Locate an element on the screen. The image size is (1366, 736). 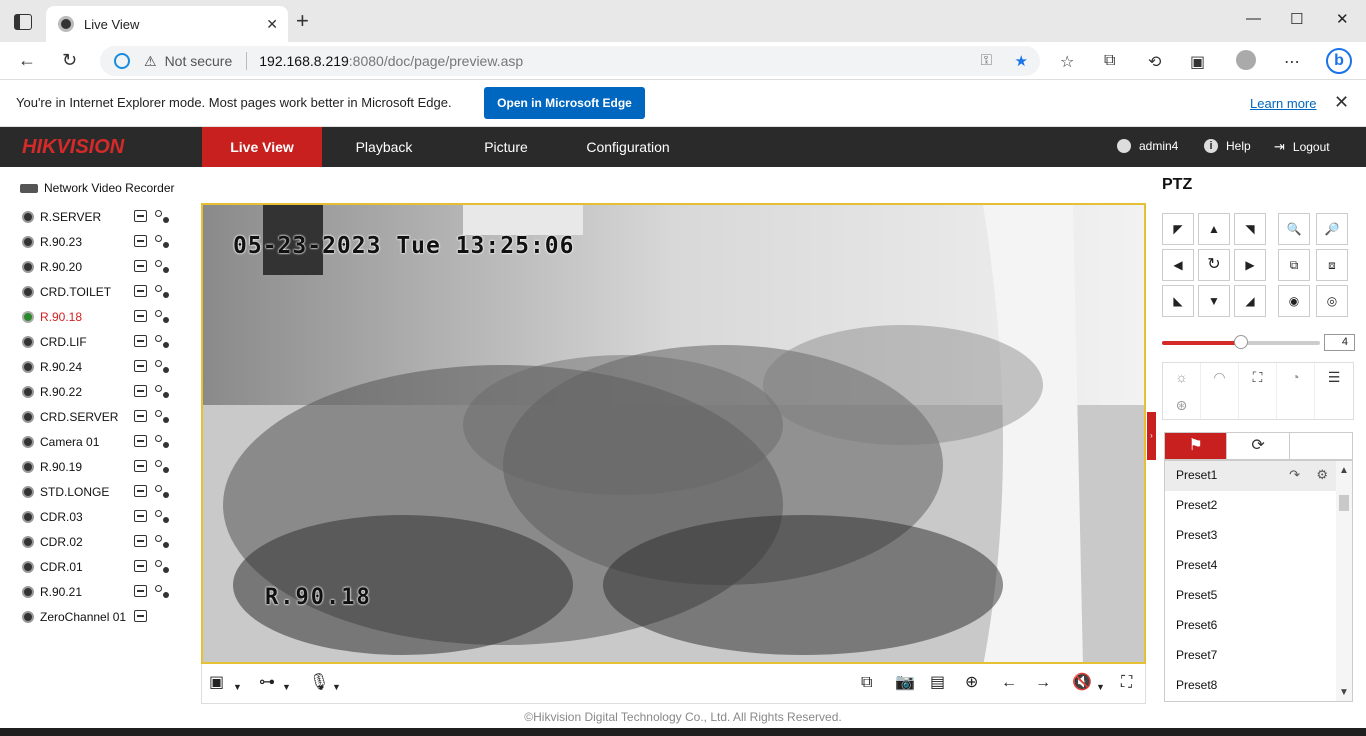
refresh-icon: ↻ is located at coordinates (69, 60).